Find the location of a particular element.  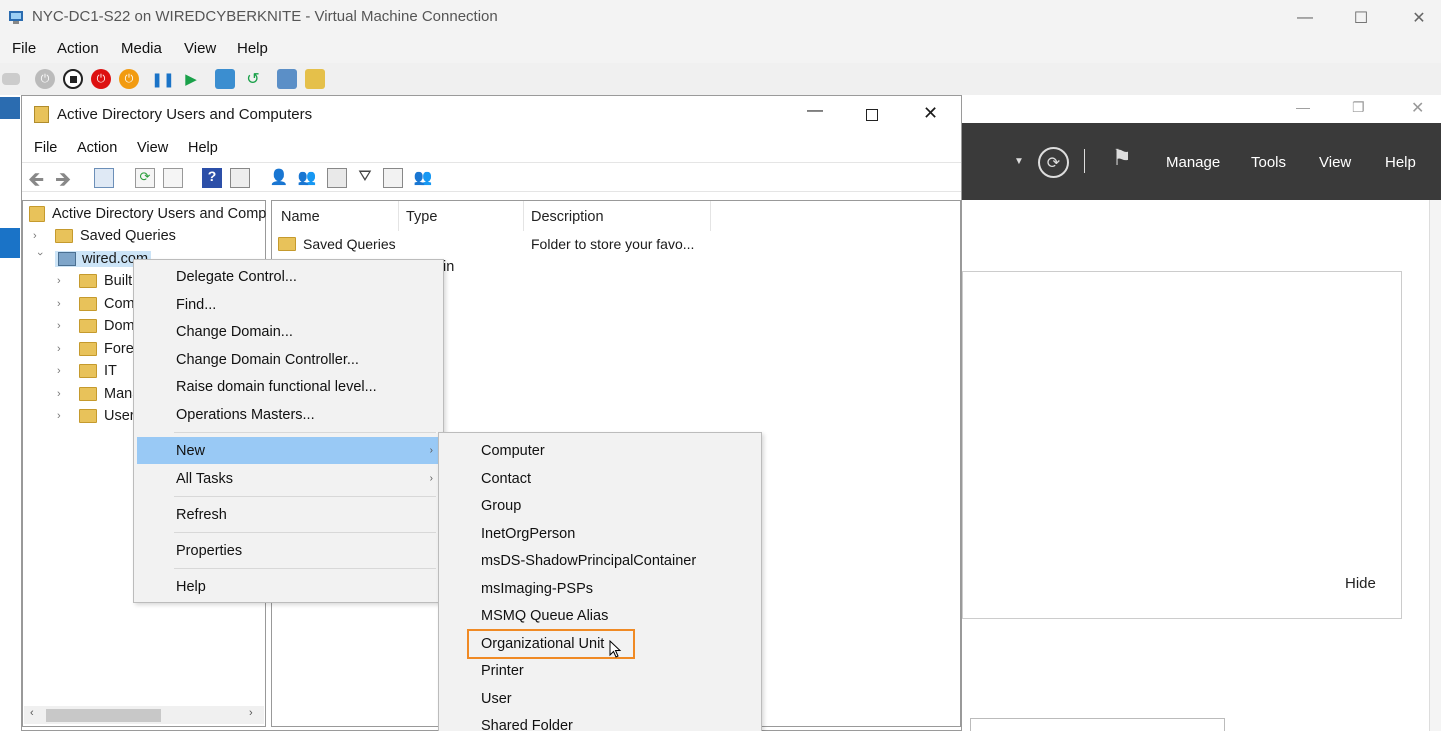

sm-menu-manage: Manage is located at coordinates (1193, 162).